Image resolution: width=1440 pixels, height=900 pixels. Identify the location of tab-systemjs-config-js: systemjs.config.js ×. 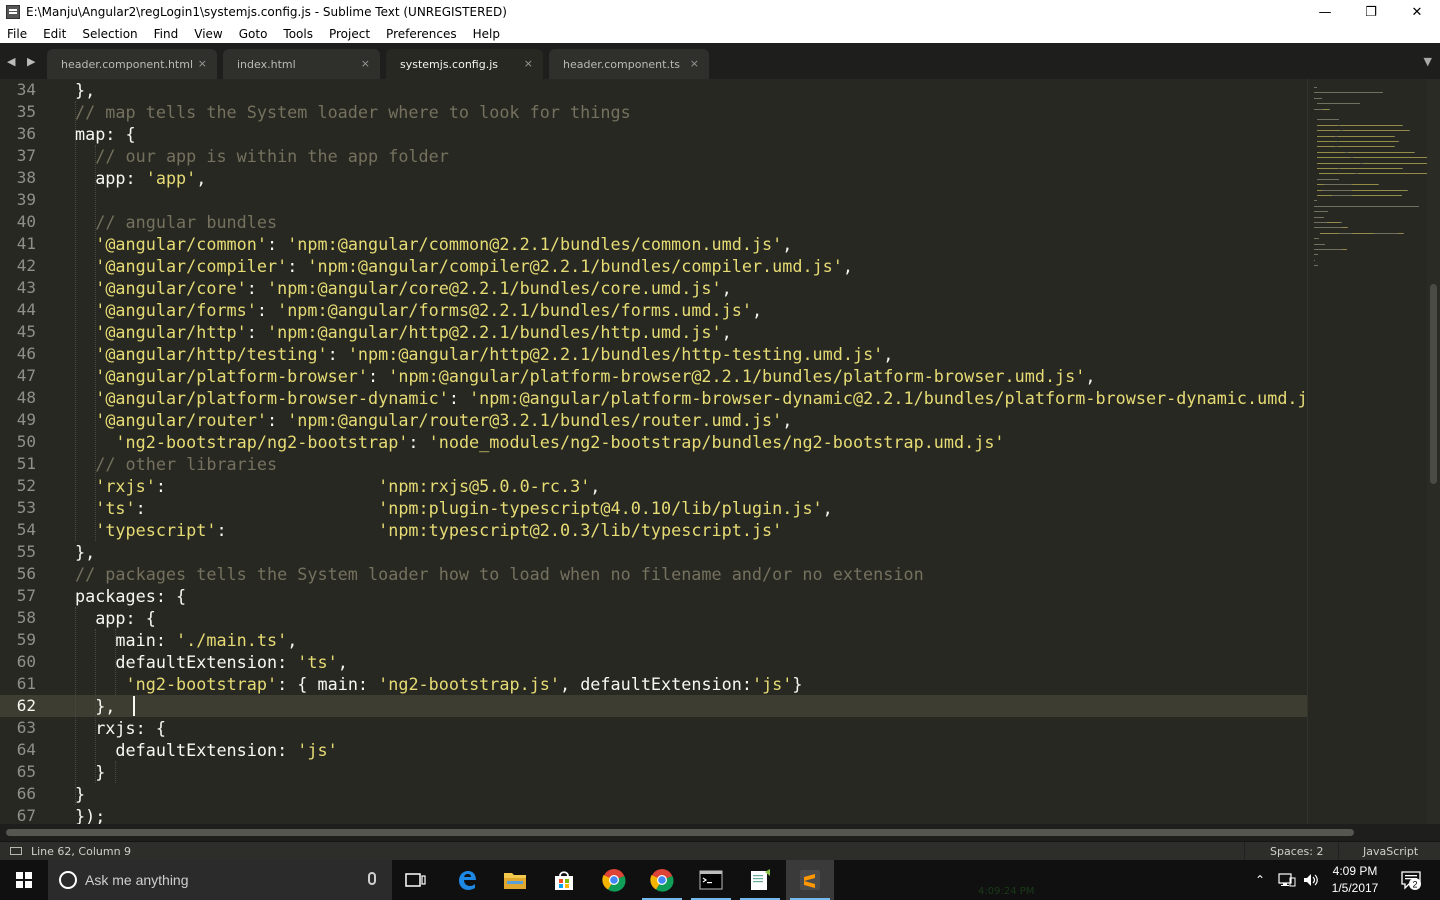
(464, 64).